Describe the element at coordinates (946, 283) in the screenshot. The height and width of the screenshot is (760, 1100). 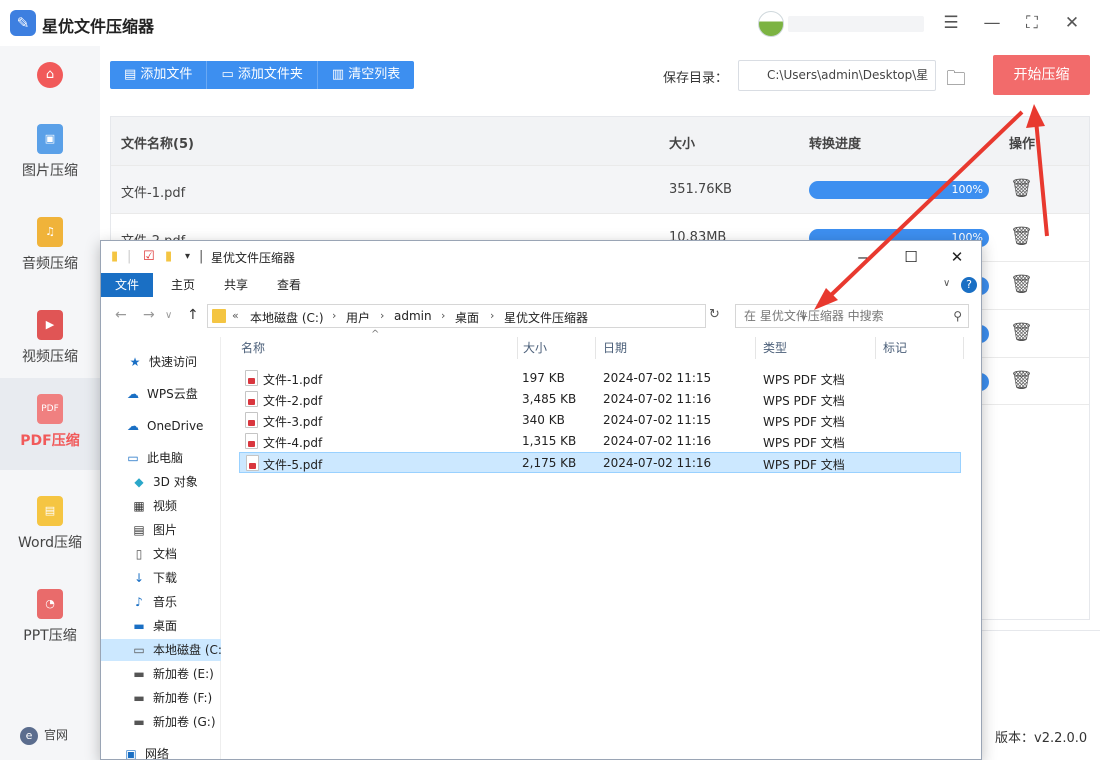
I see `ribbon-expand-icon: ∨` at that location.